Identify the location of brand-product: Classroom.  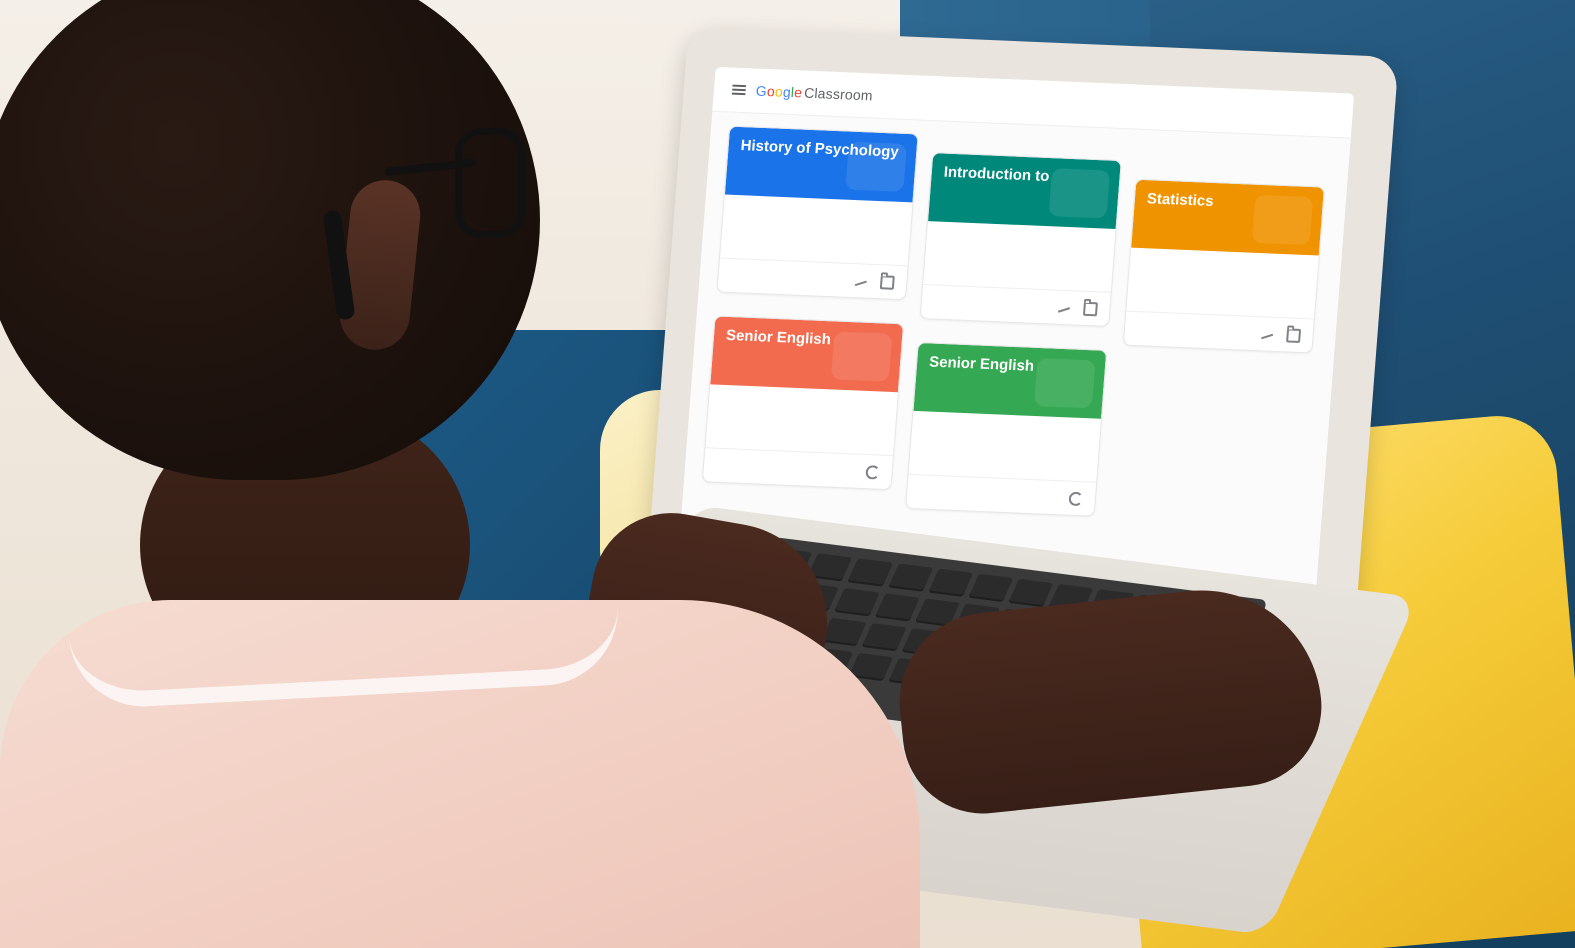
(838, 94).